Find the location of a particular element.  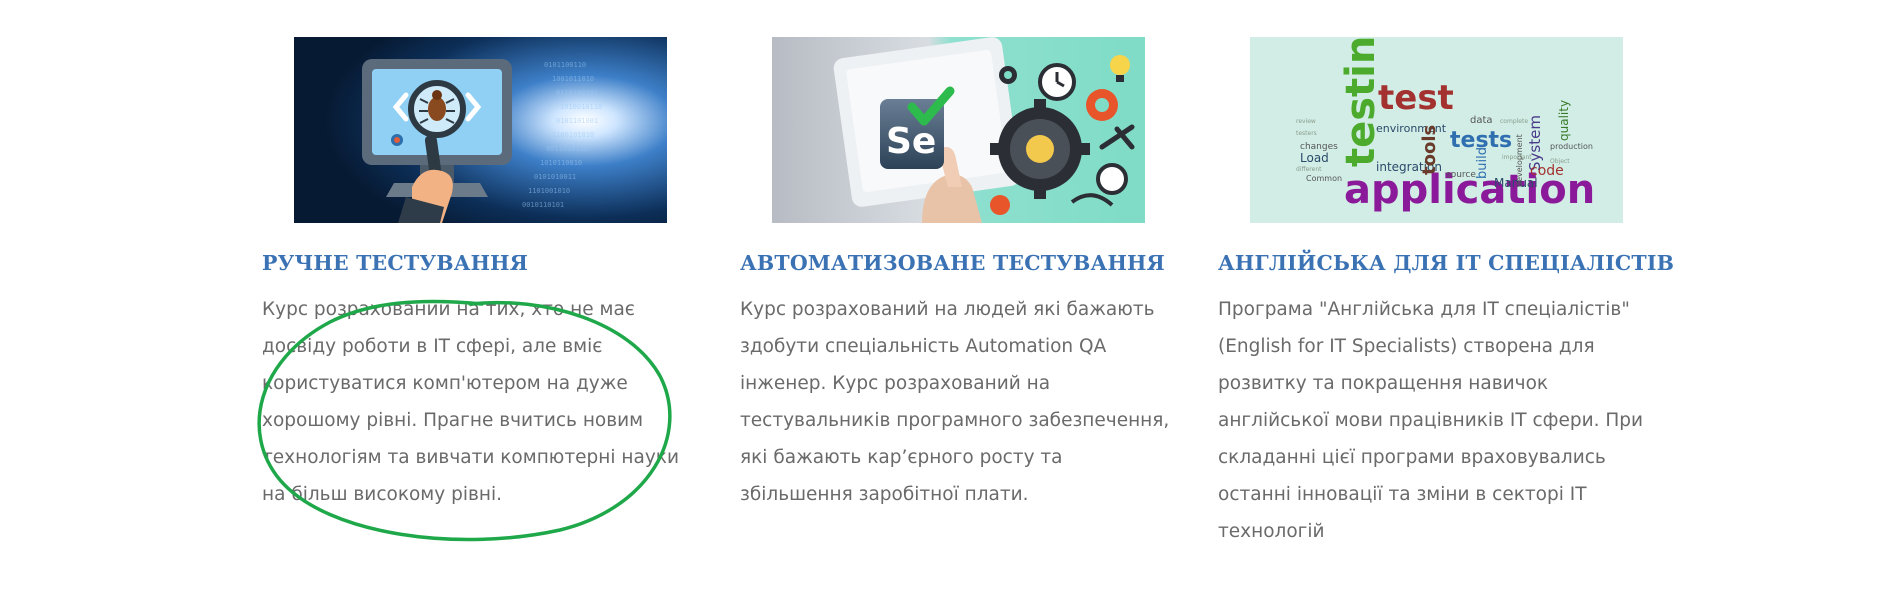

svg-text: 1101001010 is located at coordinates (549, 191).